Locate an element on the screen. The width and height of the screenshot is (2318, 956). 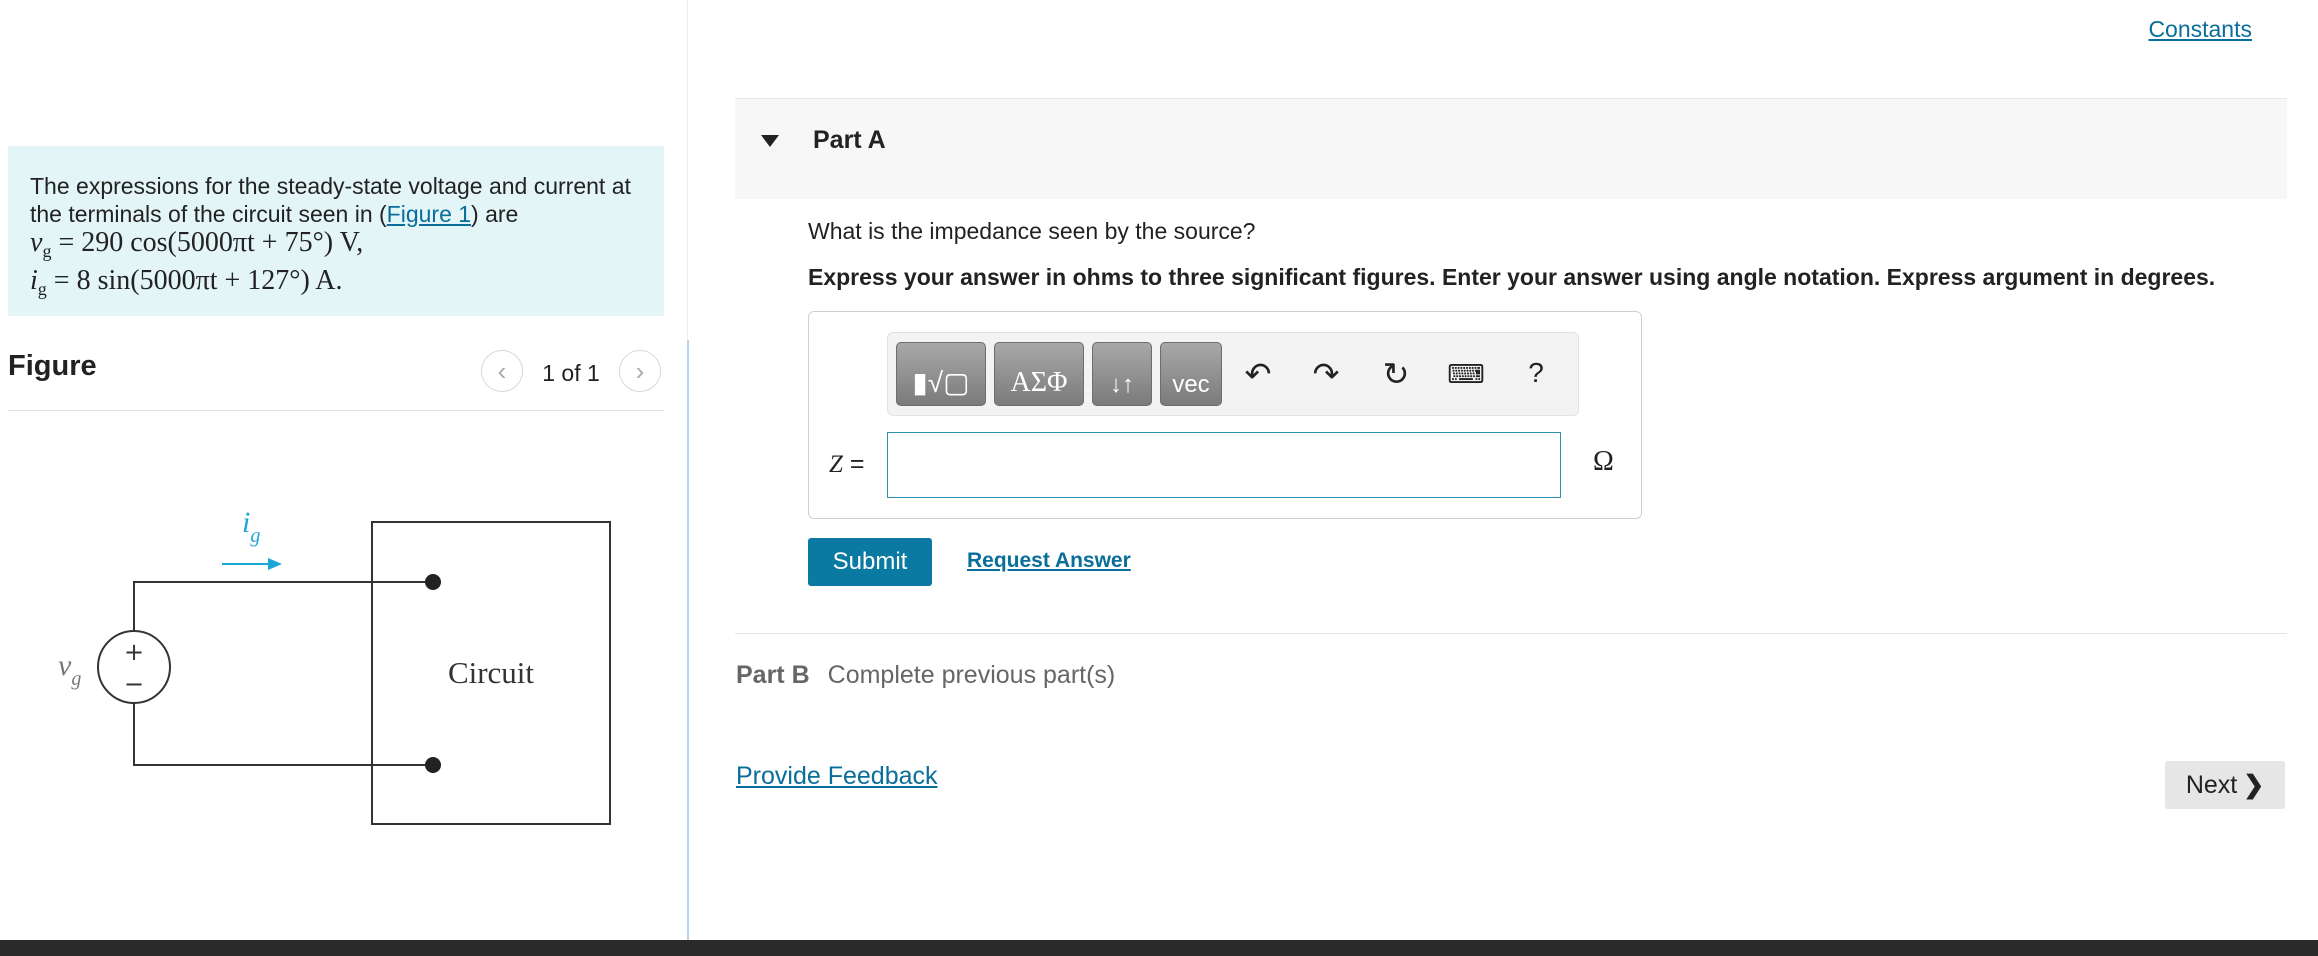
circuit-diagram: ig + − vg Circuit is located at coordinates (334, 665).